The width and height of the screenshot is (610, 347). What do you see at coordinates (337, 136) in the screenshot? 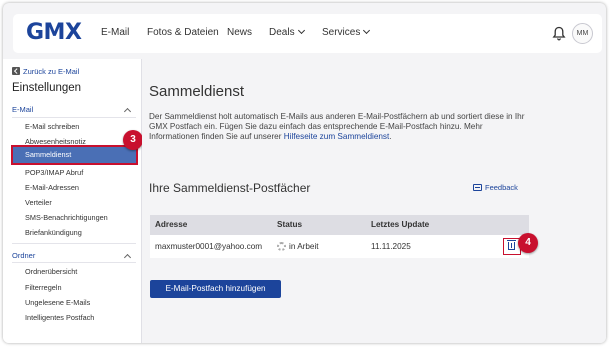
I see `help-link: Hilfeseite zum Sammeldienst` at bounding box center [337, 136].